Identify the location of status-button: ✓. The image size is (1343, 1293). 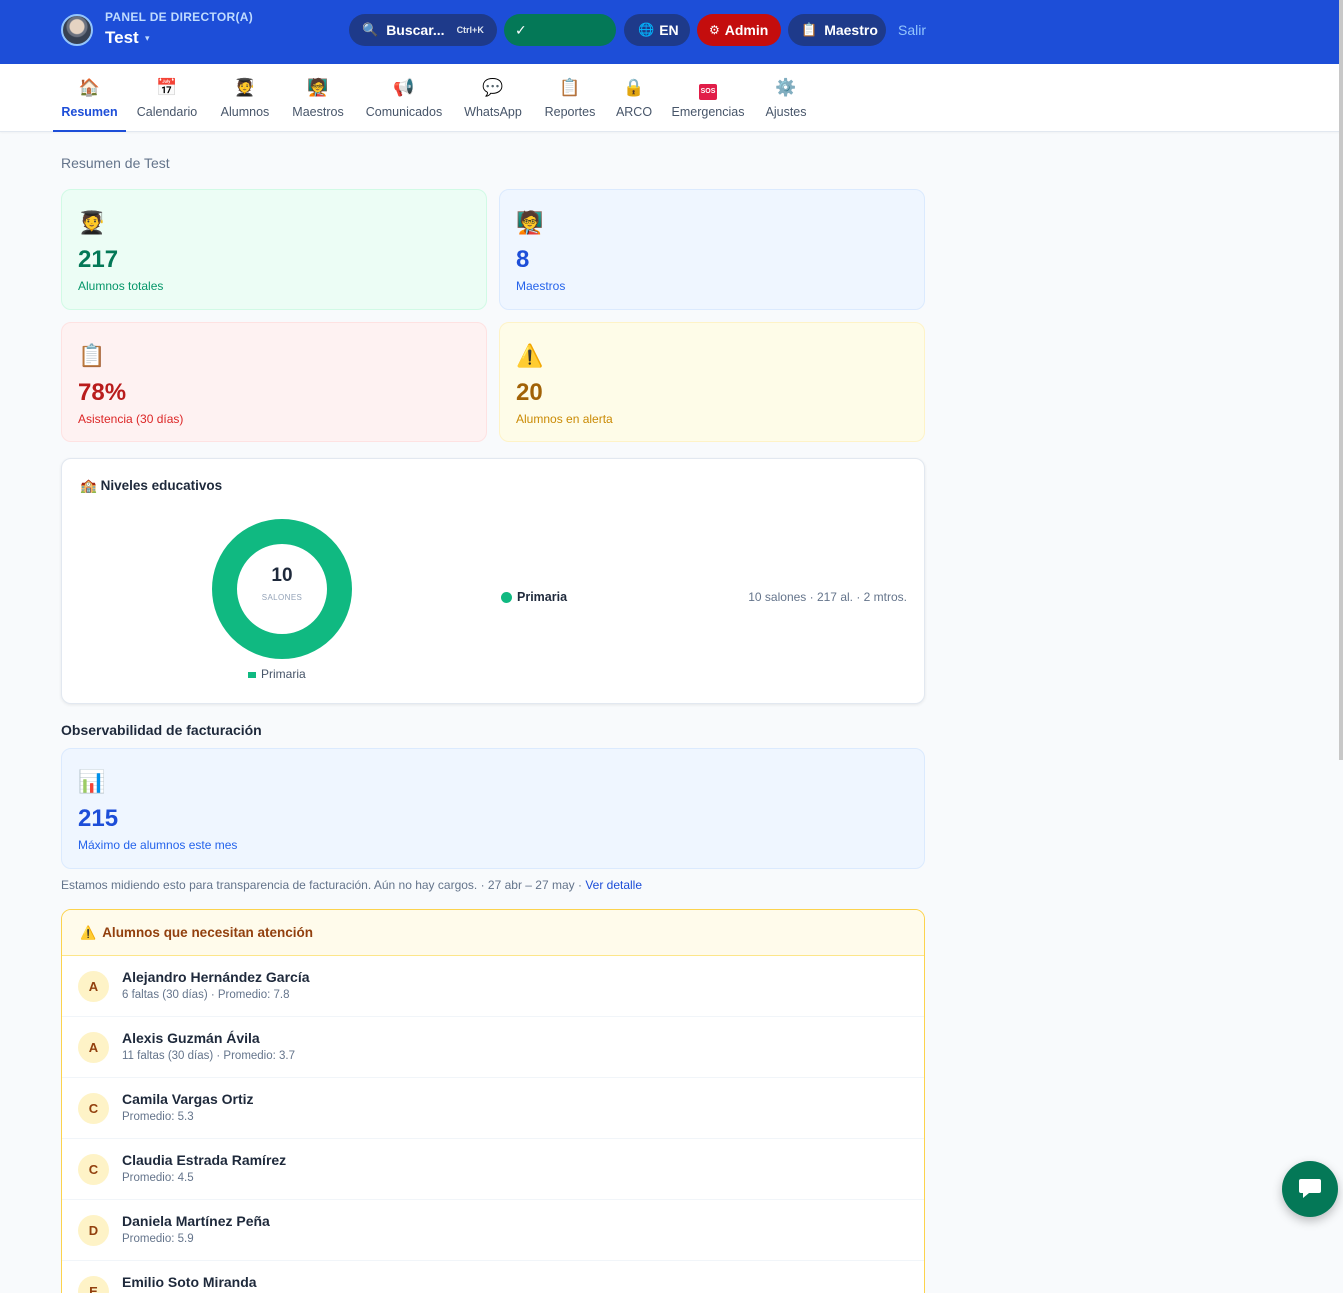
(560, 30).